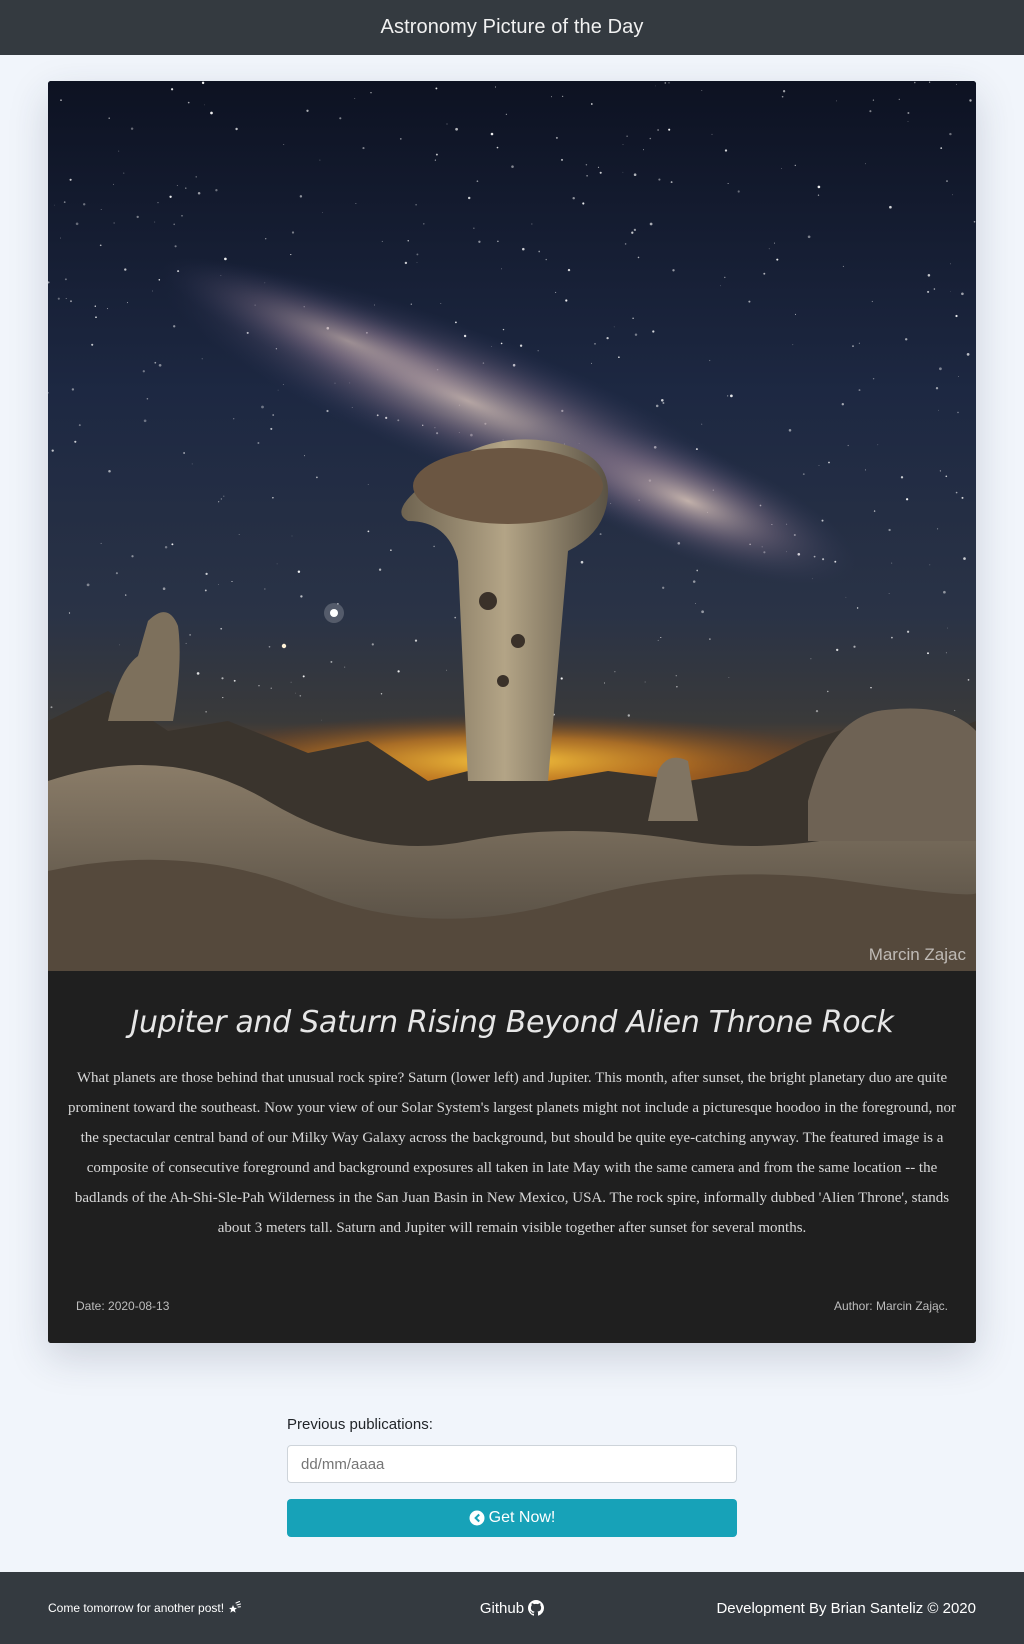 The image size is (1024, 1644). I want to click on github-label: Github, so click(502, 1608).